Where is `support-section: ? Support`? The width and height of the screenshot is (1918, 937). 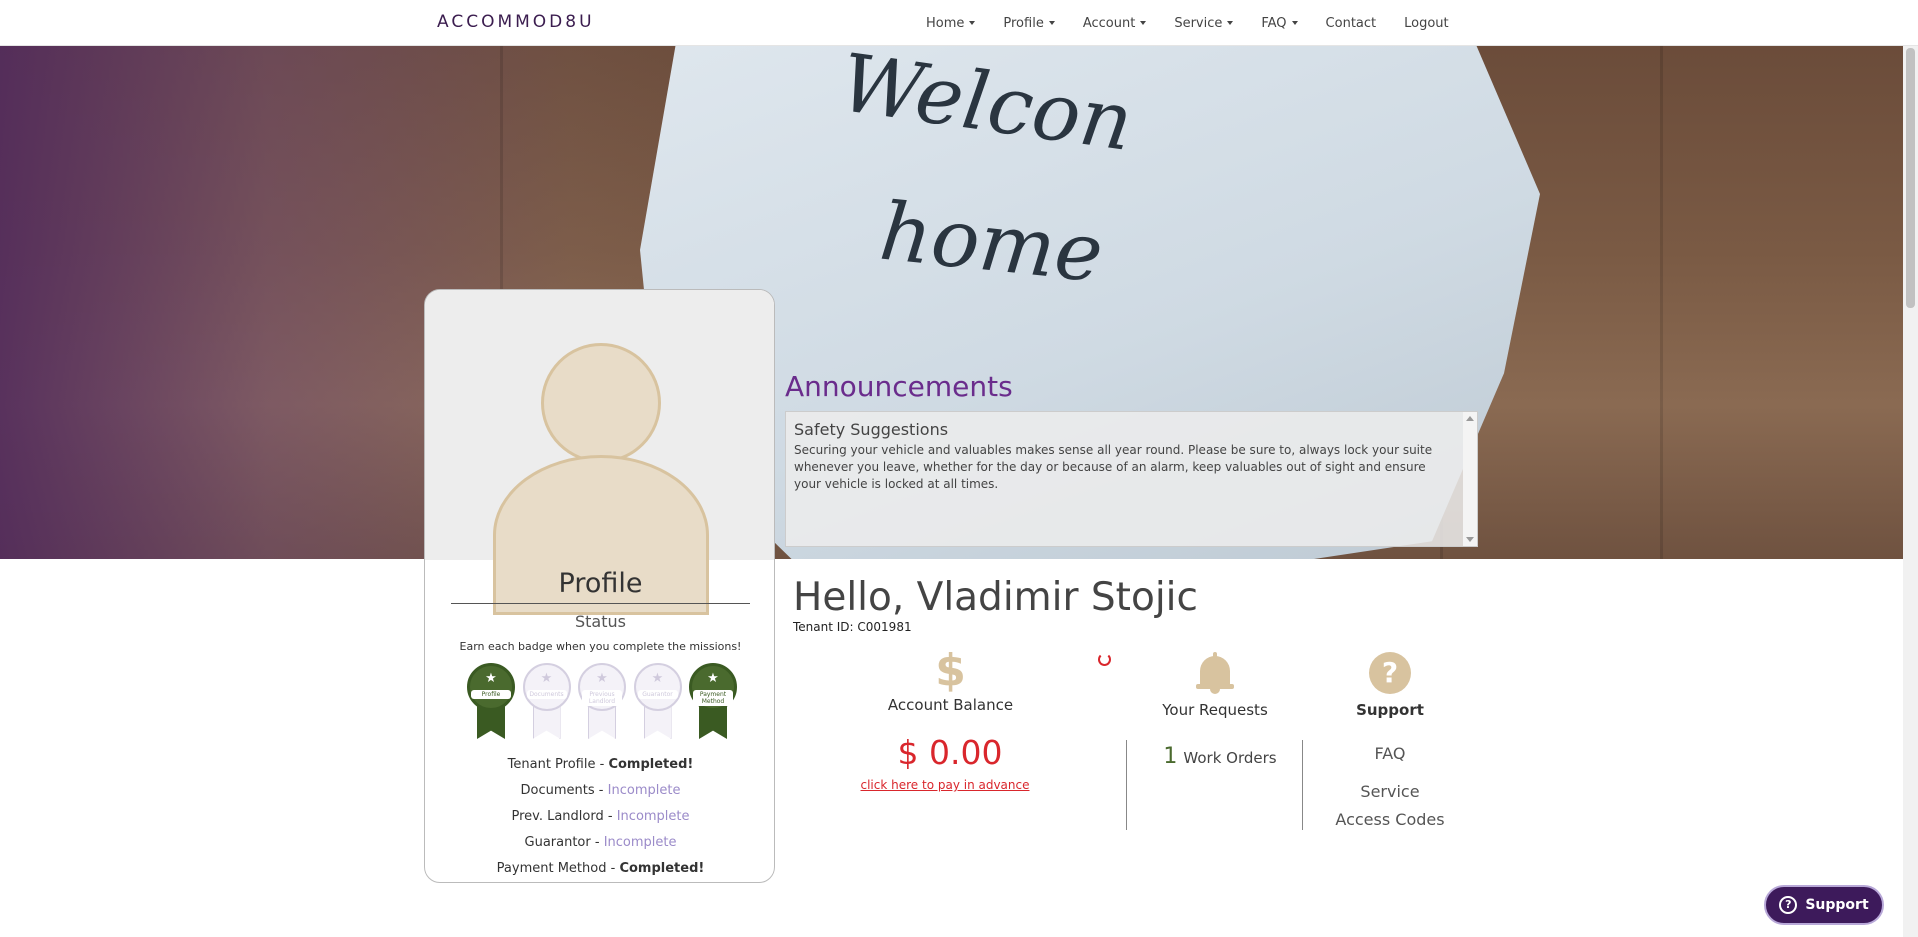 support-section: ? Support is located at coordinates (1390, 685).